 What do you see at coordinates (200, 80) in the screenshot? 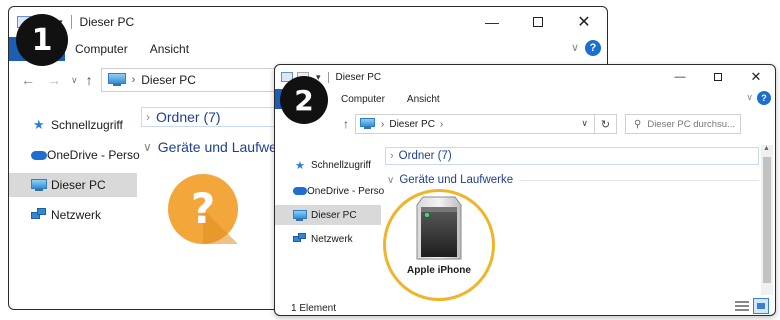
I see `address-bar: › Dieser PC` at bounding box center [200, 80].